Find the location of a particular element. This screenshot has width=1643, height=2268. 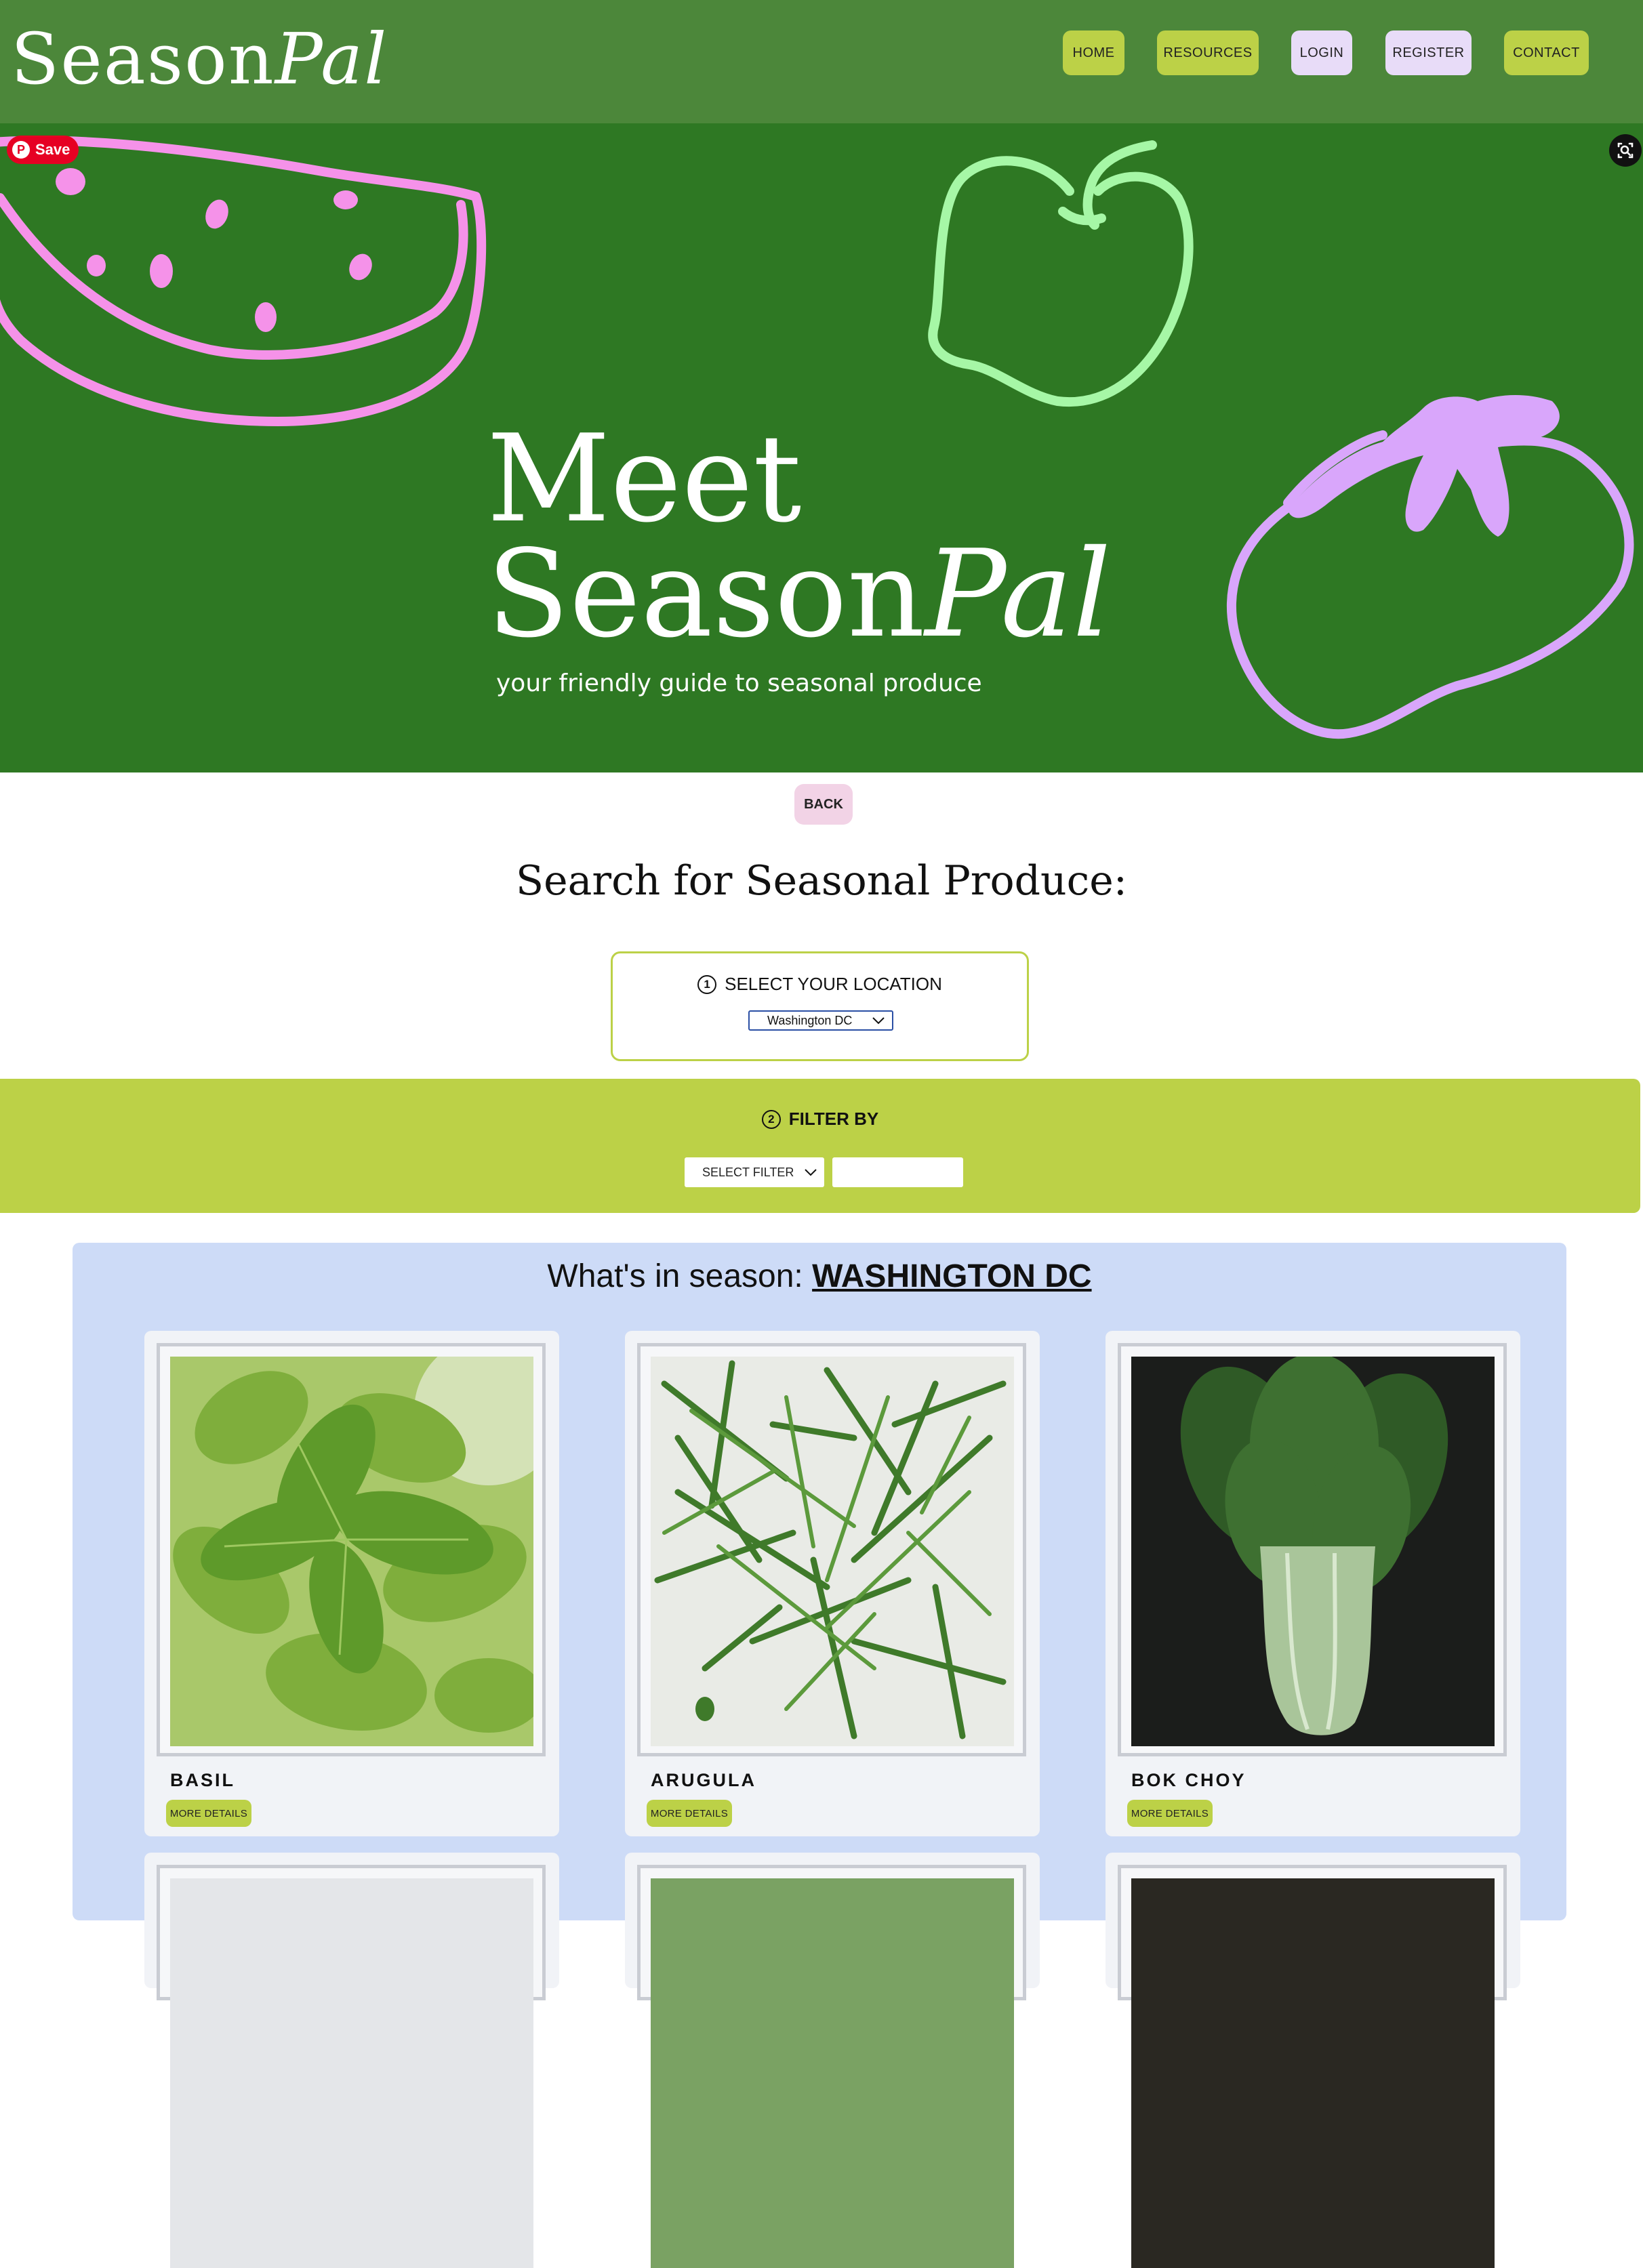

visual-search-icon is located at coordinates (1625, 150).